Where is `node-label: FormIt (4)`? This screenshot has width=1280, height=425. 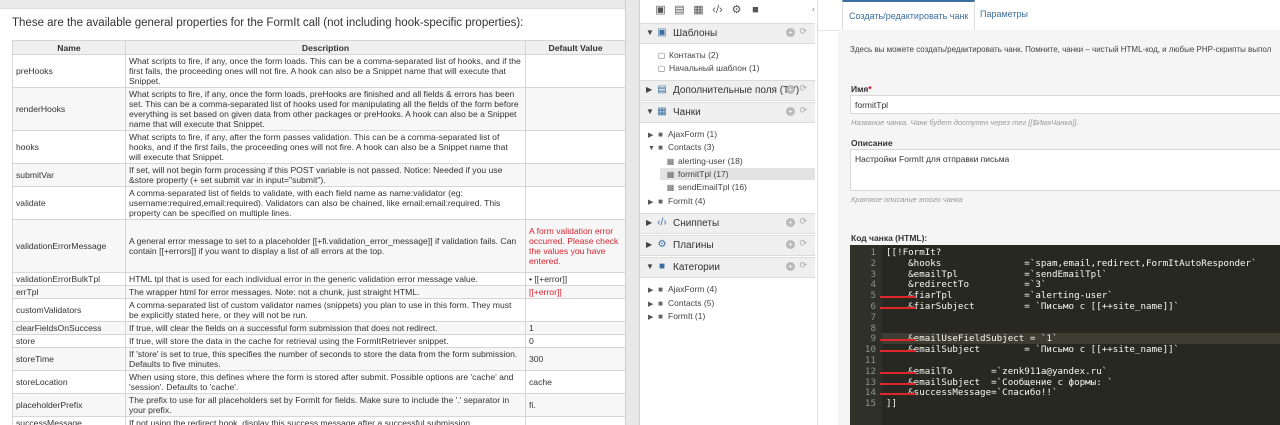
node-label: FormIt (4) is located at coordinates (687, 201).